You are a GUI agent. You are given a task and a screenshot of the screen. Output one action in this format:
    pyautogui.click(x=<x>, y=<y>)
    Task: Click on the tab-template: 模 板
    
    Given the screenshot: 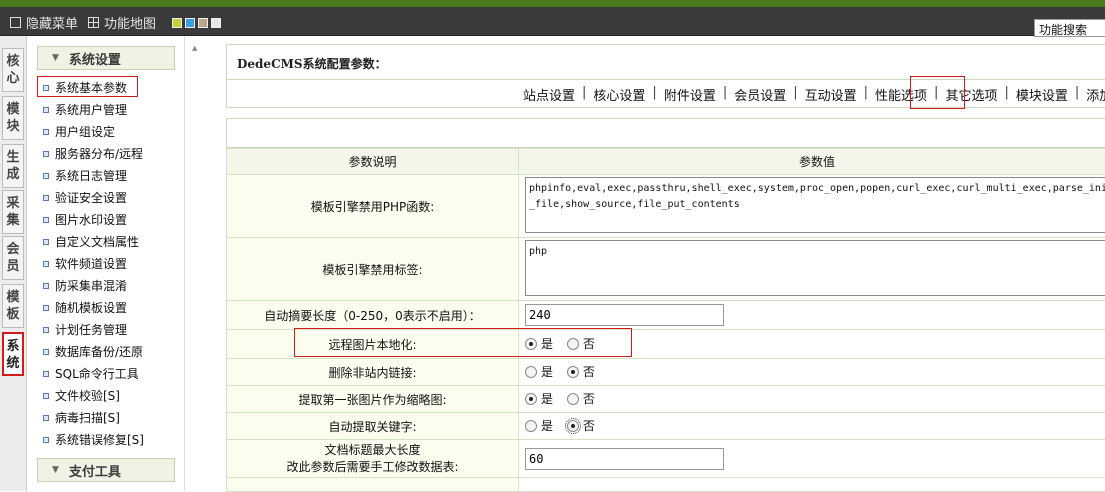 What is the action you would take?
    pyautogui.click(x=13, y=306)
    